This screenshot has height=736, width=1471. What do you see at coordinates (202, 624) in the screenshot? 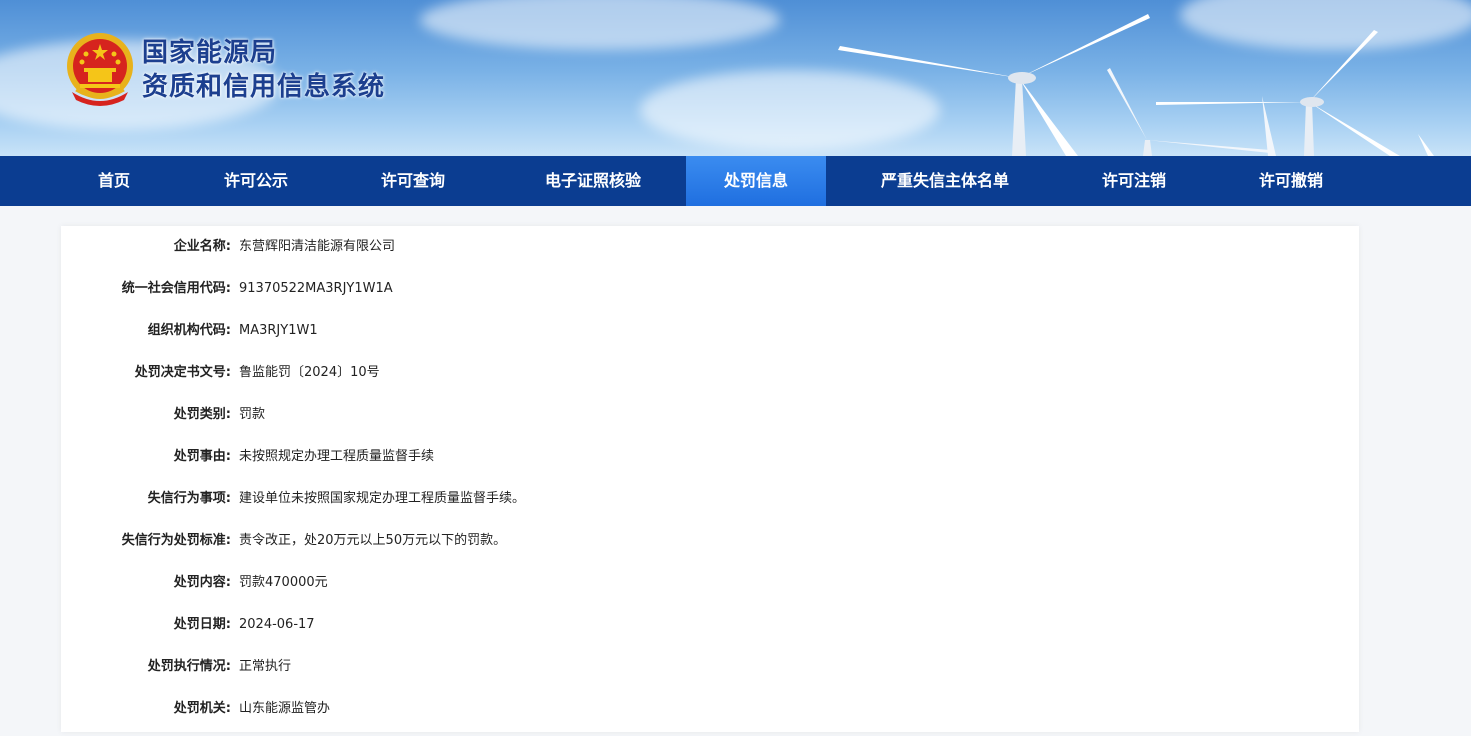
I see `detail-label: 处罚日期:` at bounding box center [202, 624].